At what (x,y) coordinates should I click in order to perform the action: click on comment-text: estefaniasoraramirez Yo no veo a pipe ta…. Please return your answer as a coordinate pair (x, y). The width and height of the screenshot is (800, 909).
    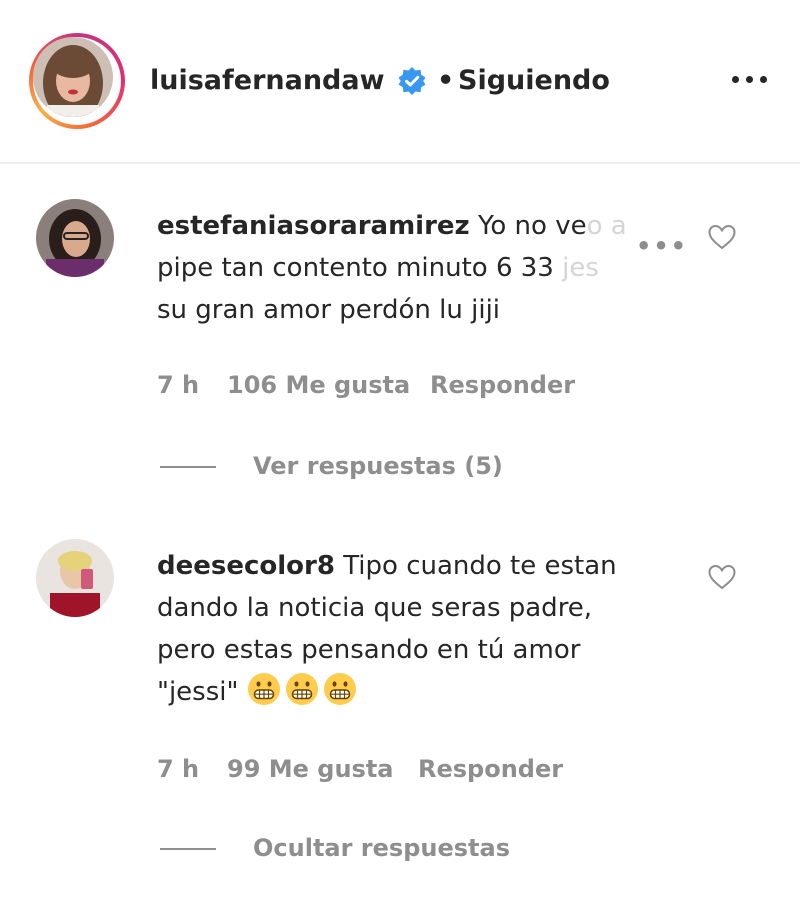
    Looking at the image, I should click on (392, 268).